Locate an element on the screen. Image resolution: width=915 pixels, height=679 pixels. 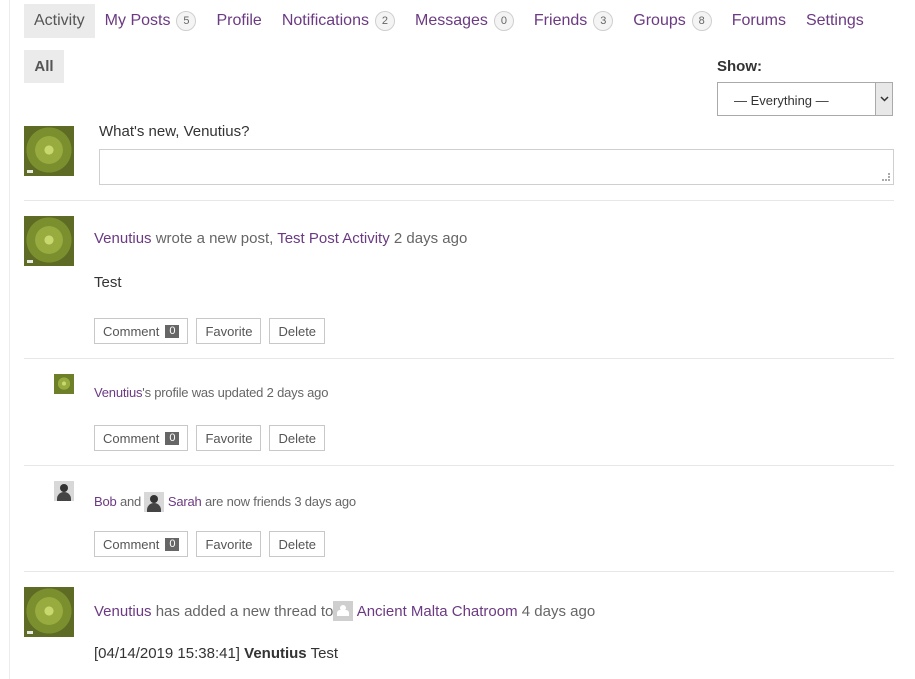
activity-content: Test is located at coordinates (108, 282).